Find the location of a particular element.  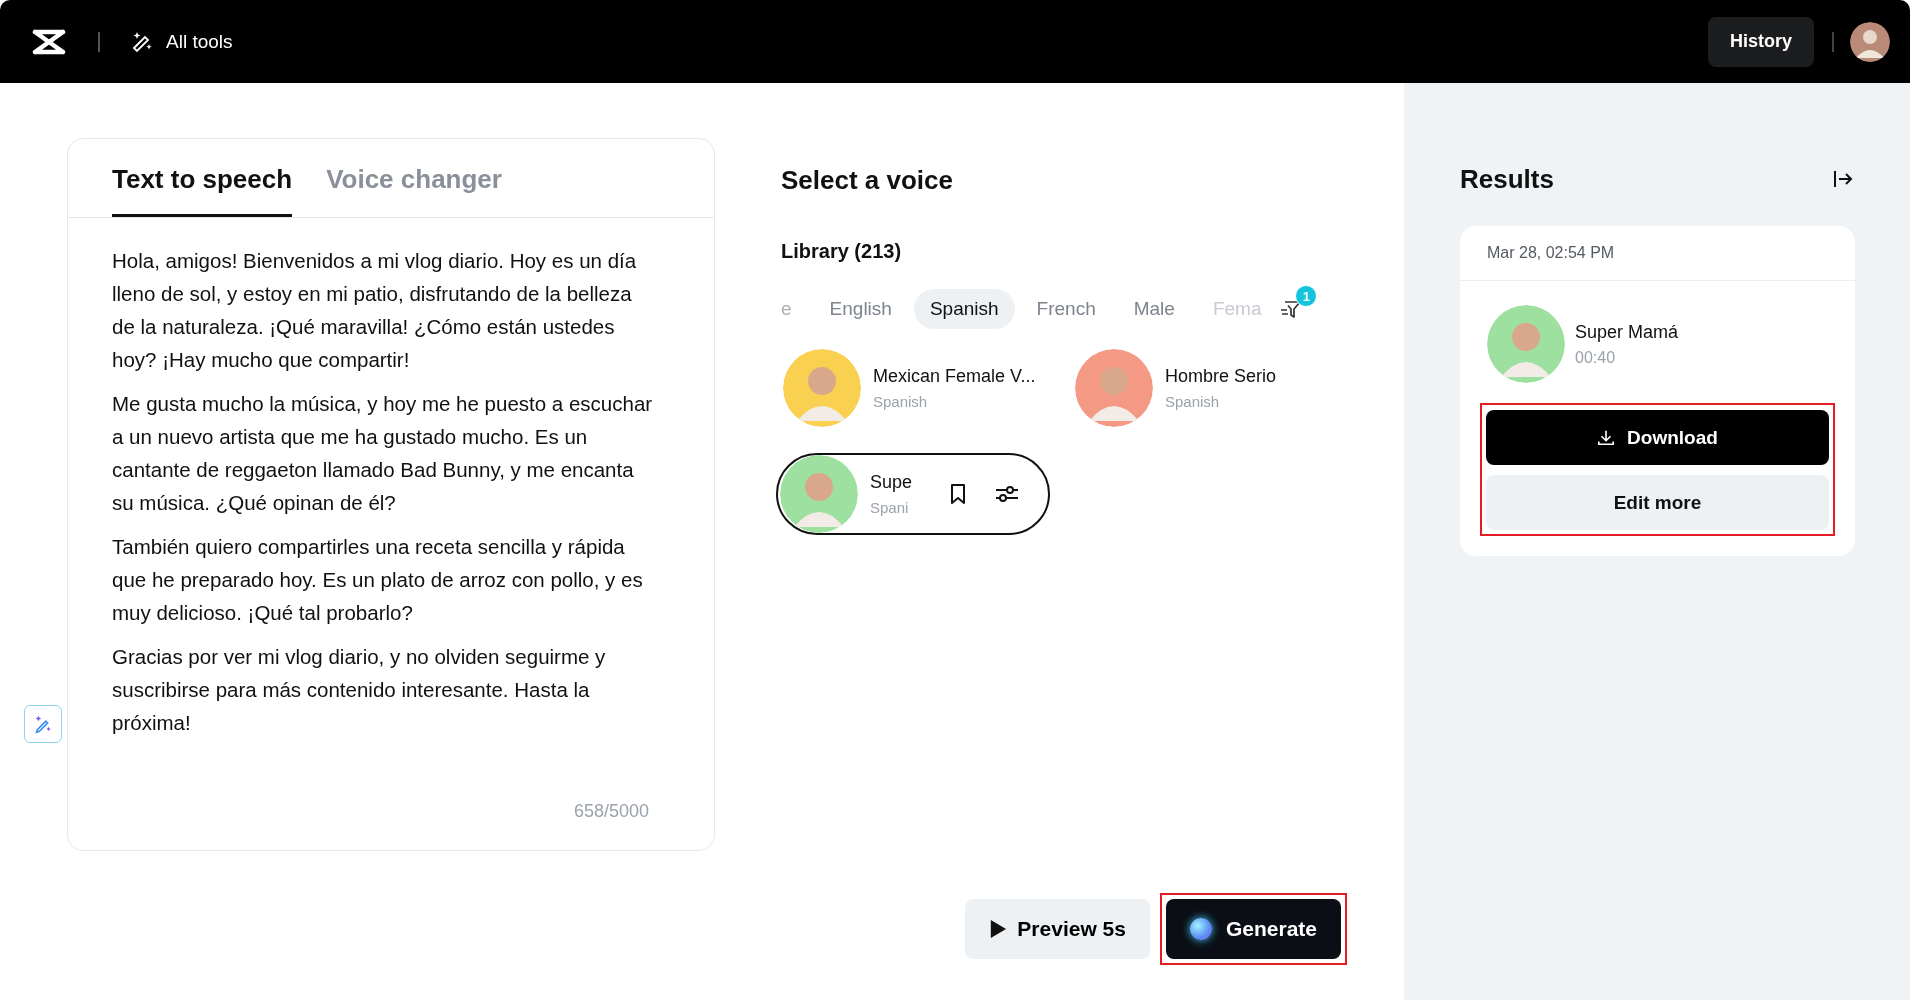

filter-chip: Spanish is located at coordinates (964, 309).